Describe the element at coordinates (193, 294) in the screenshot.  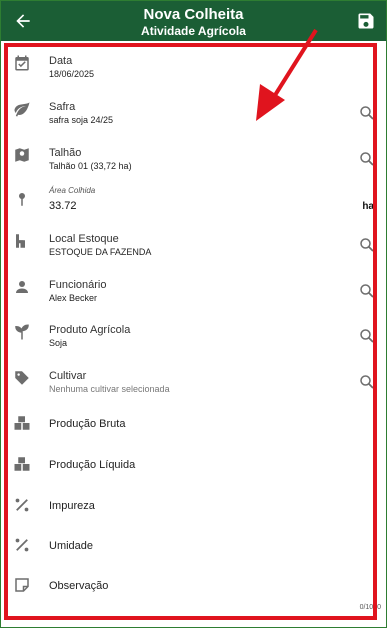
I see `field-funcionario: Funcionário Alex Becker` at that location.